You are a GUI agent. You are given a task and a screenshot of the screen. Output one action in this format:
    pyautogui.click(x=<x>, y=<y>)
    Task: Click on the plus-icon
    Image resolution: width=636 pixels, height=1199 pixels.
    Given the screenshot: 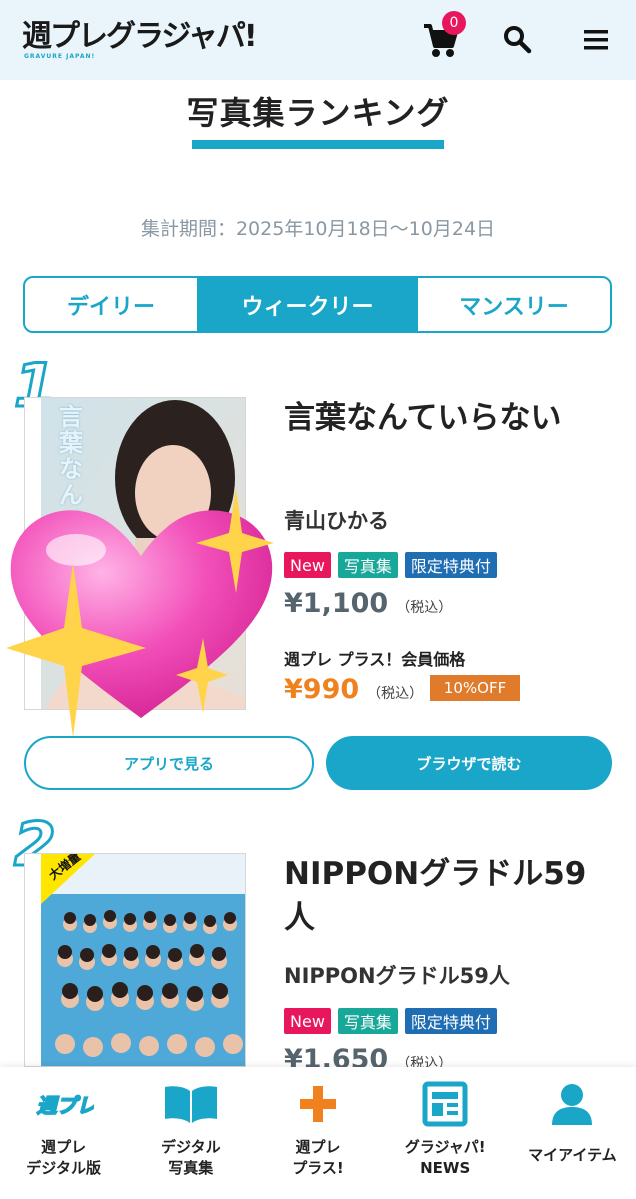 What is the action you would take?
    pyautogui.click(x=318, y=1104)
    